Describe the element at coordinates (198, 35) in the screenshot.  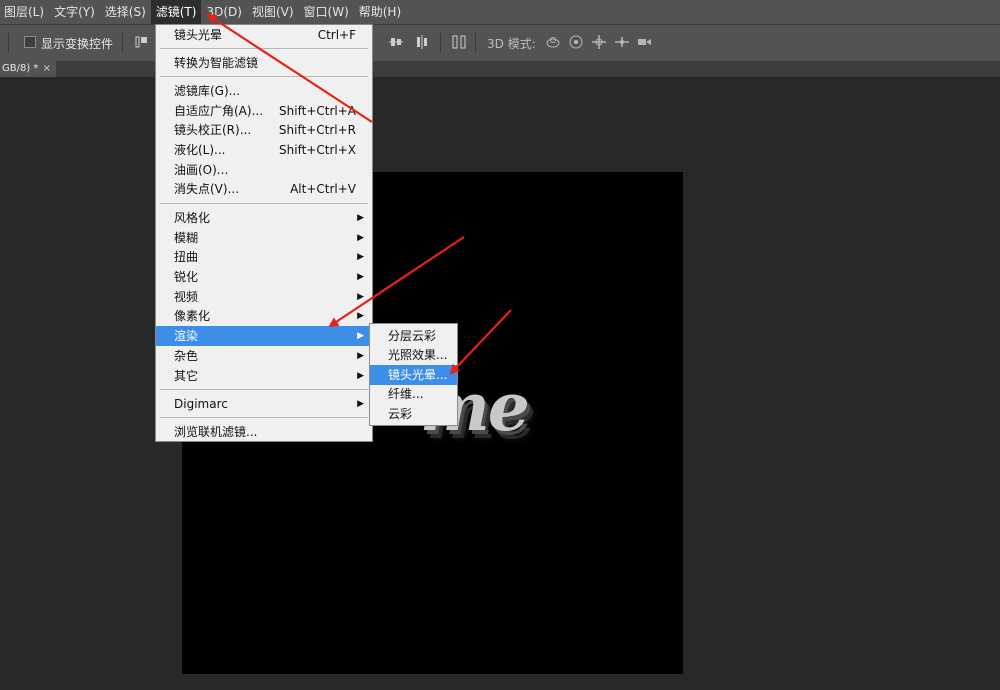
I see `menu-item-label: 镜头光晕` at that location.